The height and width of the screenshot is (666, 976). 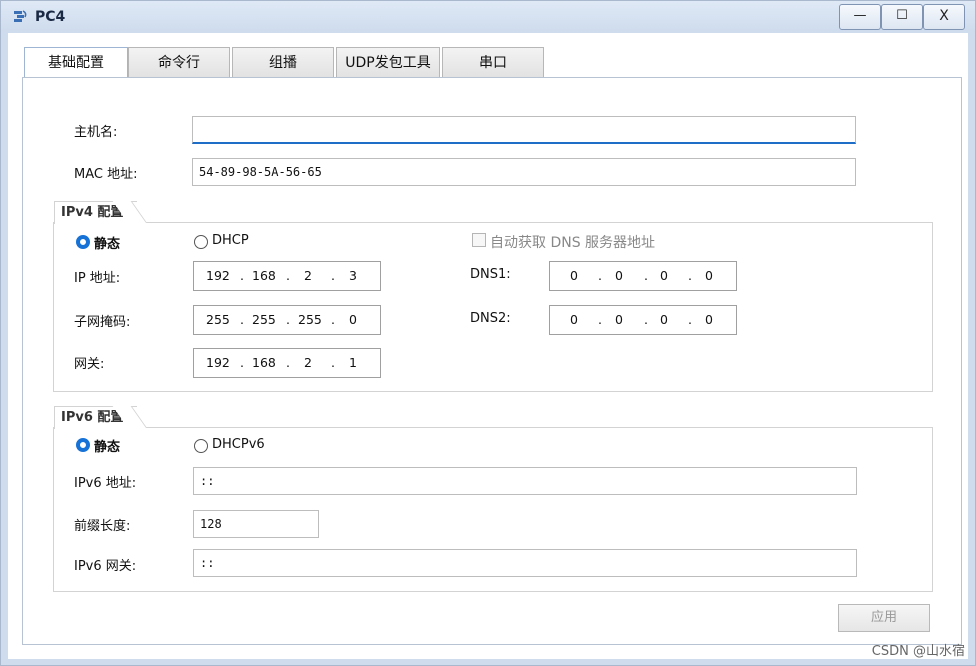 I want to click on gw-octet-3: 2, so click(x=308, y=362).